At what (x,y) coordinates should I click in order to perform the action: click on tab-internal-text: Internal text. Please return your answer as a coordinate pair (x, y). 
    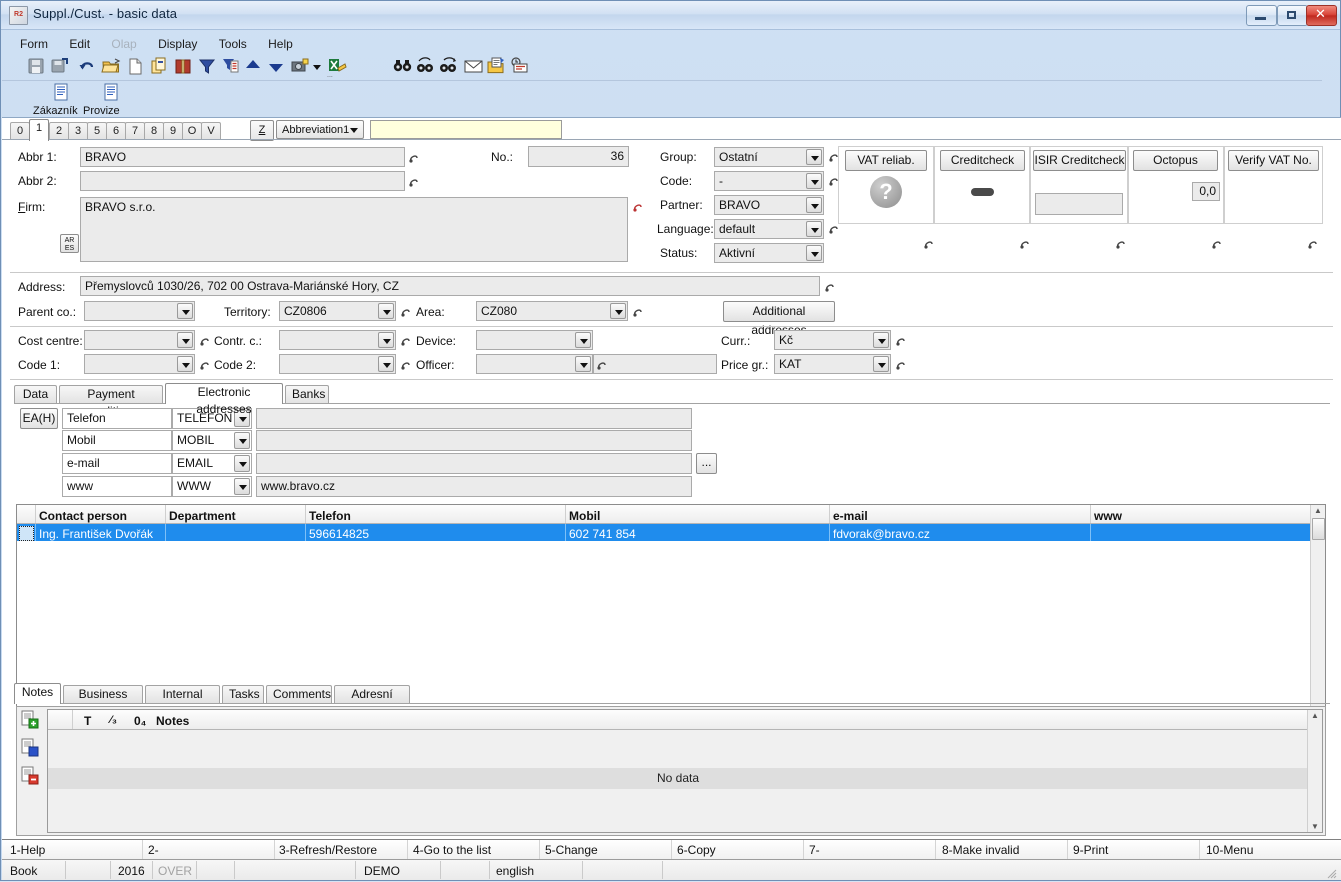
    Looking at the image, I should click on (182, 701).